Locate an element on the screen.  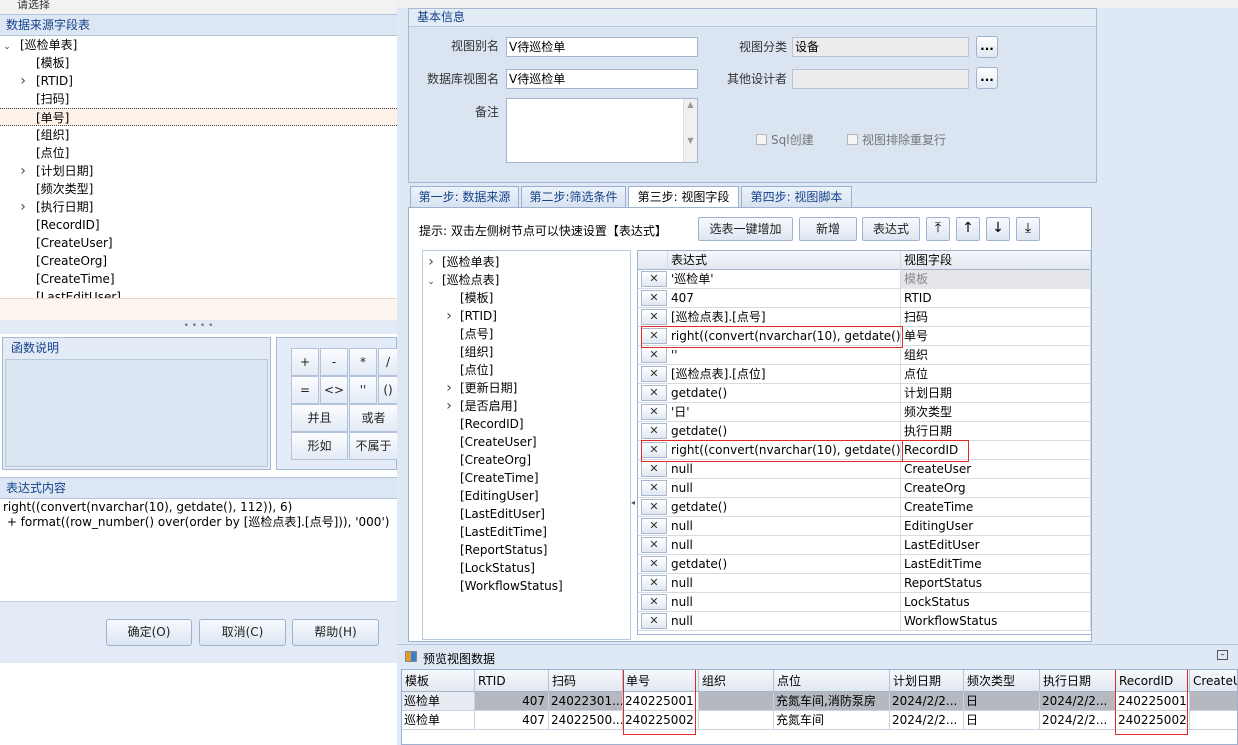
move-top-icon: ⤒ is located at coordinates (938, 229).